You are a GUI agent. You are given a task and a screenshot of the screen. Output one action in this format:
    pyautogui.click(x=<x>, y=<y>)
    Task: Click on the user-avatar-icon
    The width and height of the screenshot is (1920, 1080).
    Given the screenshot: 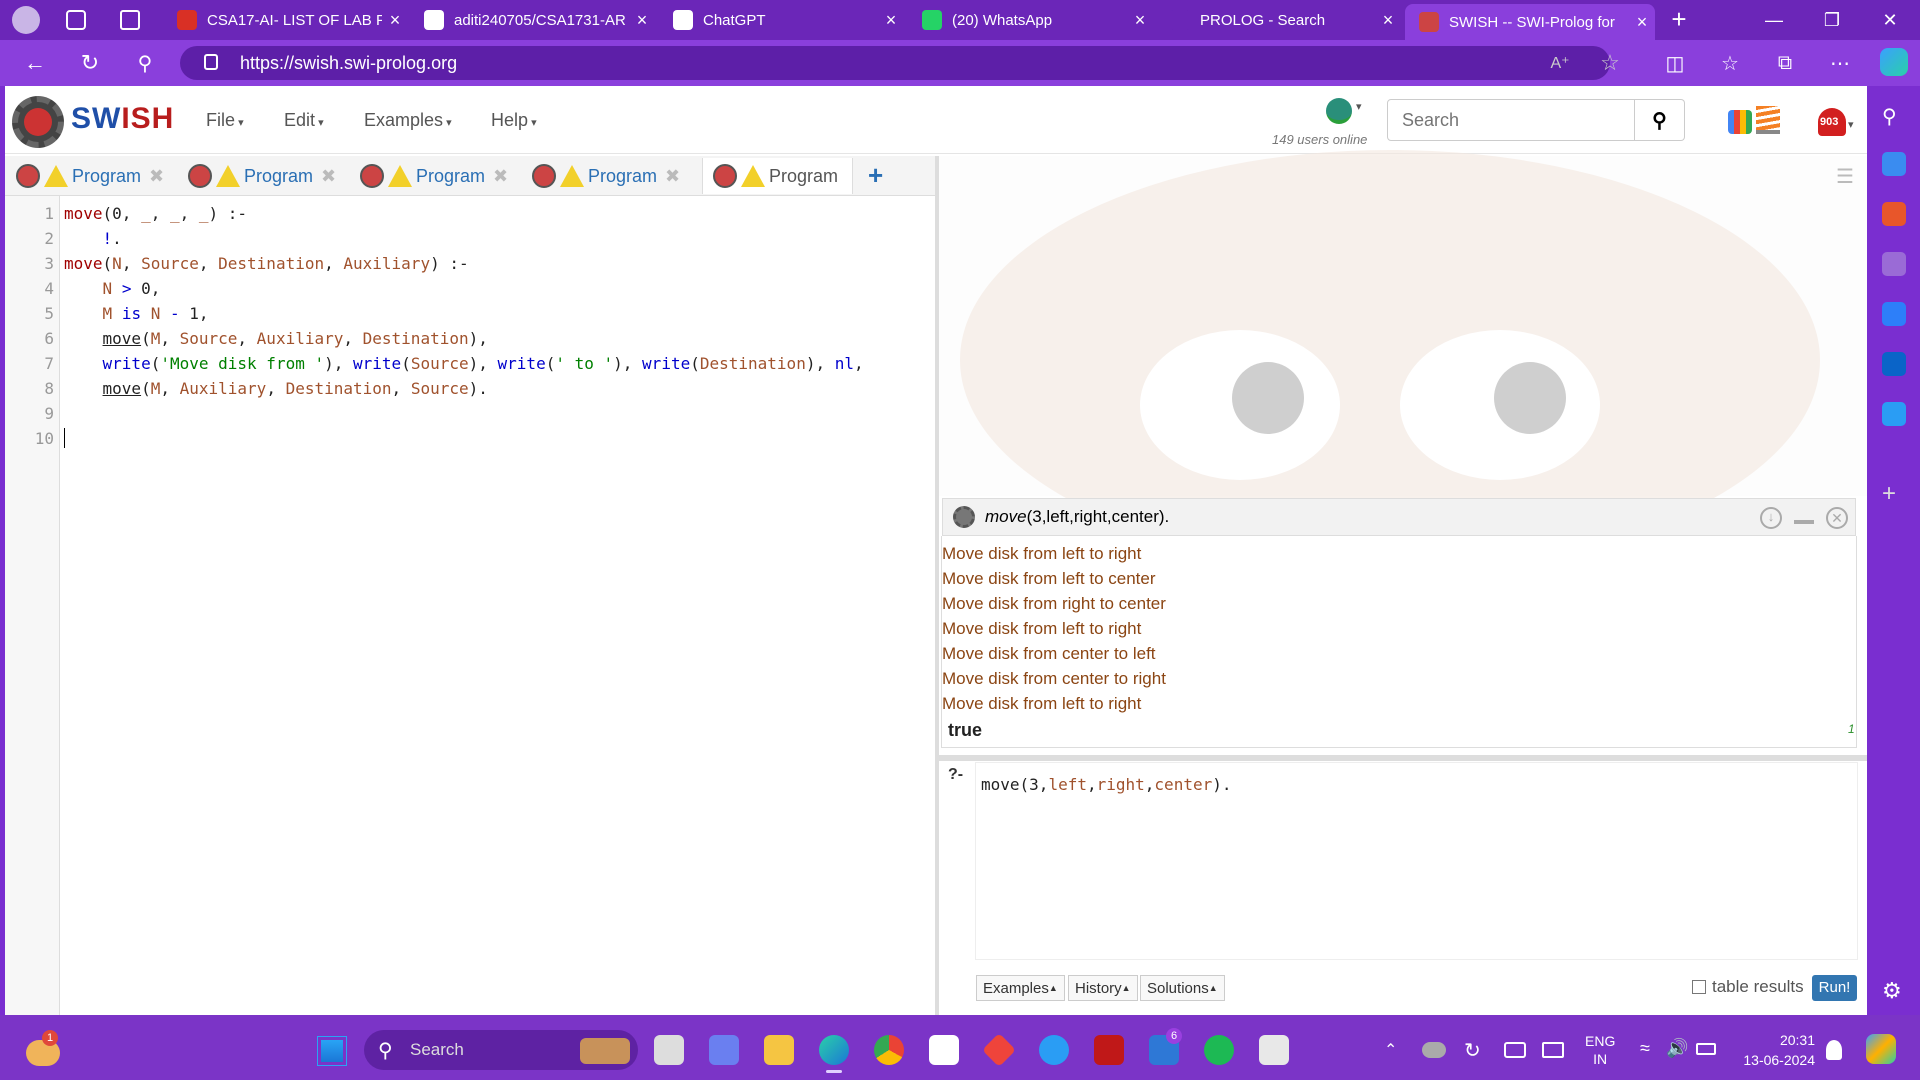 What is the action you would take?
    pyautogui.click(x=1339, y=111)
    